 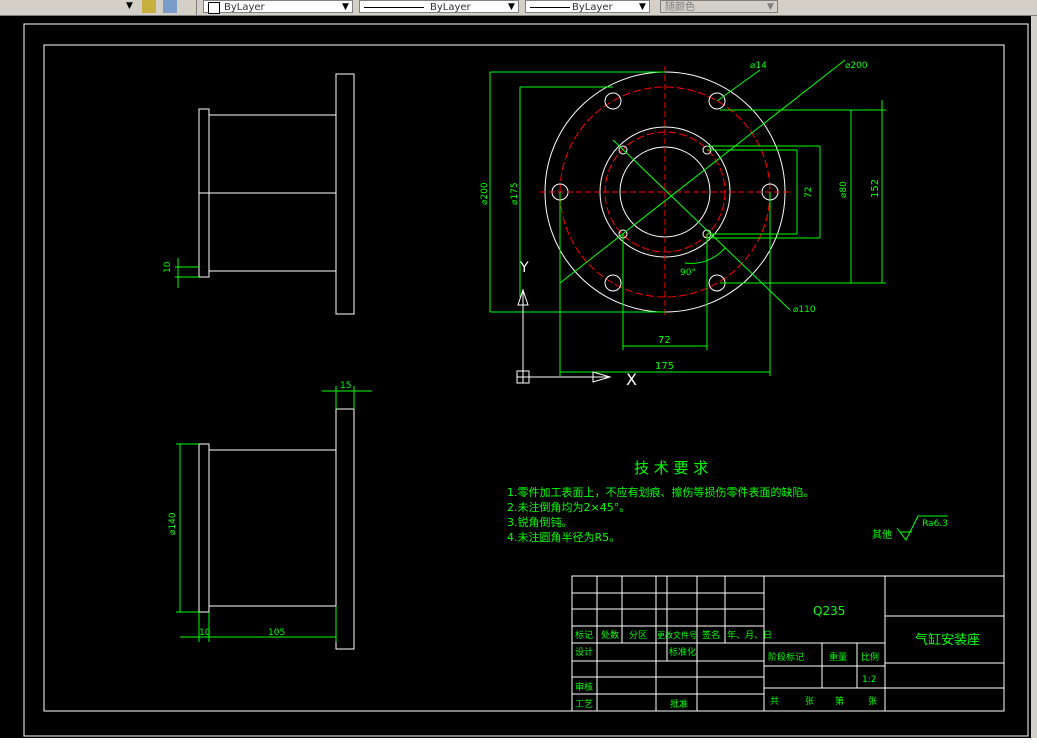 What do you see at coordinates (809, 701) in the screenshot?
I see `tb-sheet1: 张` at bounding box center [809, 701].